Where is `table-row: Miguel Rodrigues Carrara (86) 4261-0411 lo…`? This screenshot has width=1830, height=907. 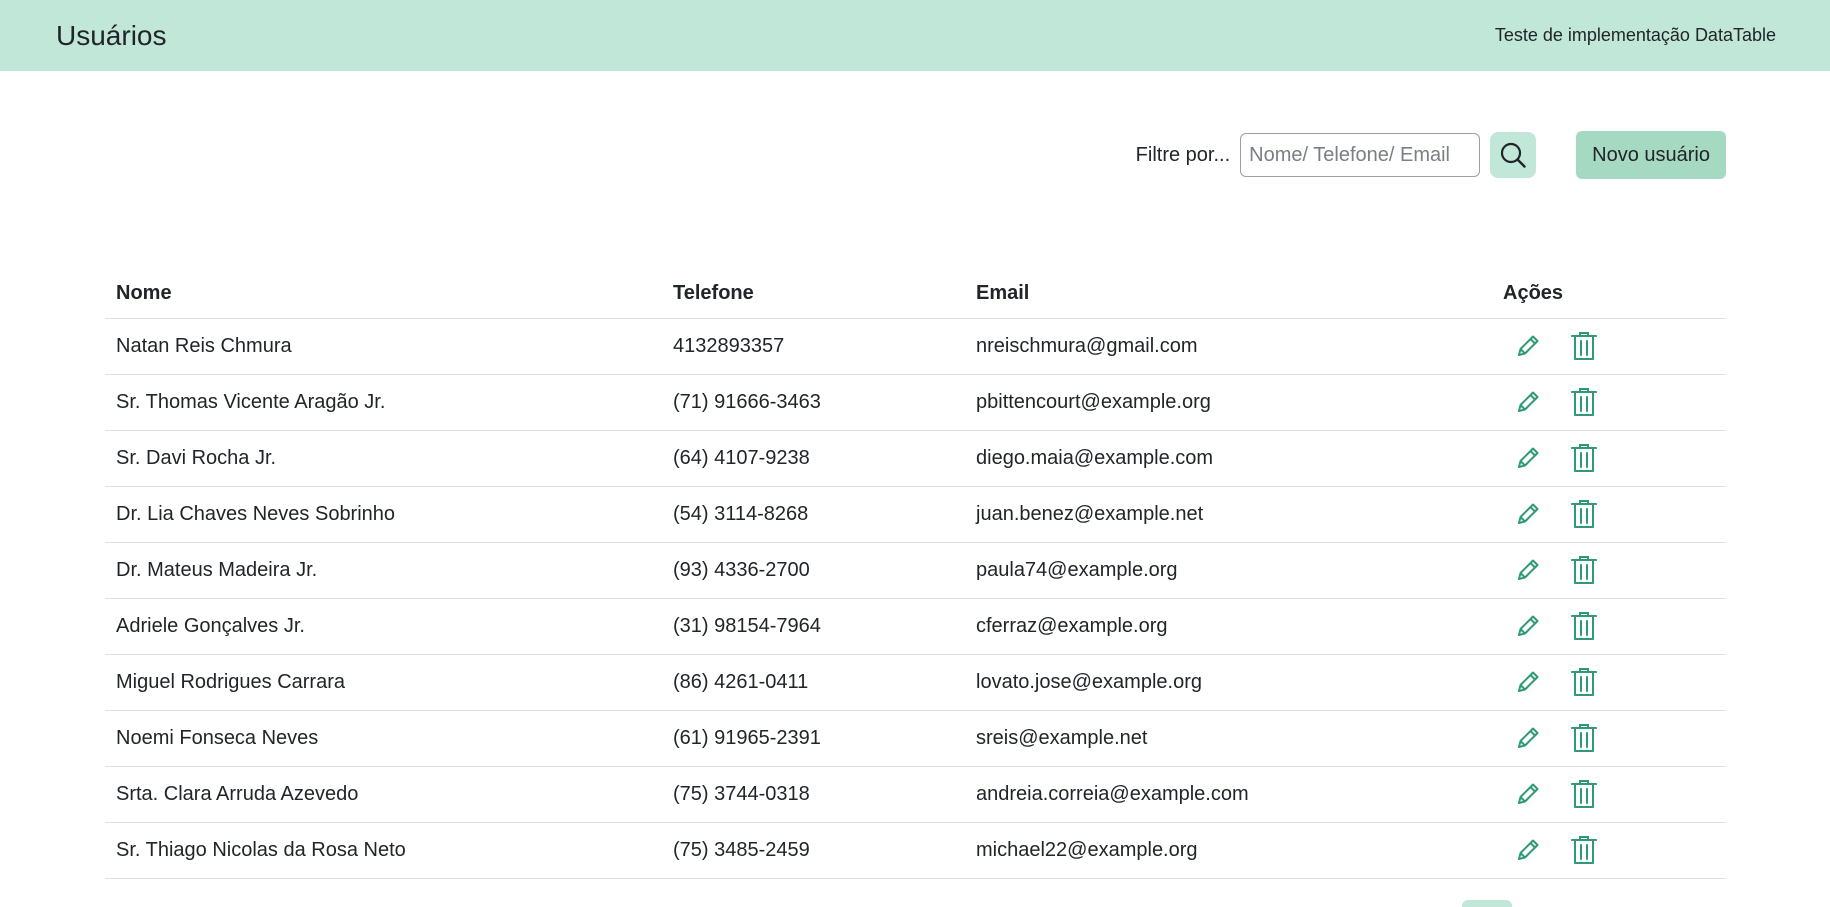 table-row: Miguel Rodrigues Carrara (86) 4261-0411 lo… is located at coordinates (915, 682).